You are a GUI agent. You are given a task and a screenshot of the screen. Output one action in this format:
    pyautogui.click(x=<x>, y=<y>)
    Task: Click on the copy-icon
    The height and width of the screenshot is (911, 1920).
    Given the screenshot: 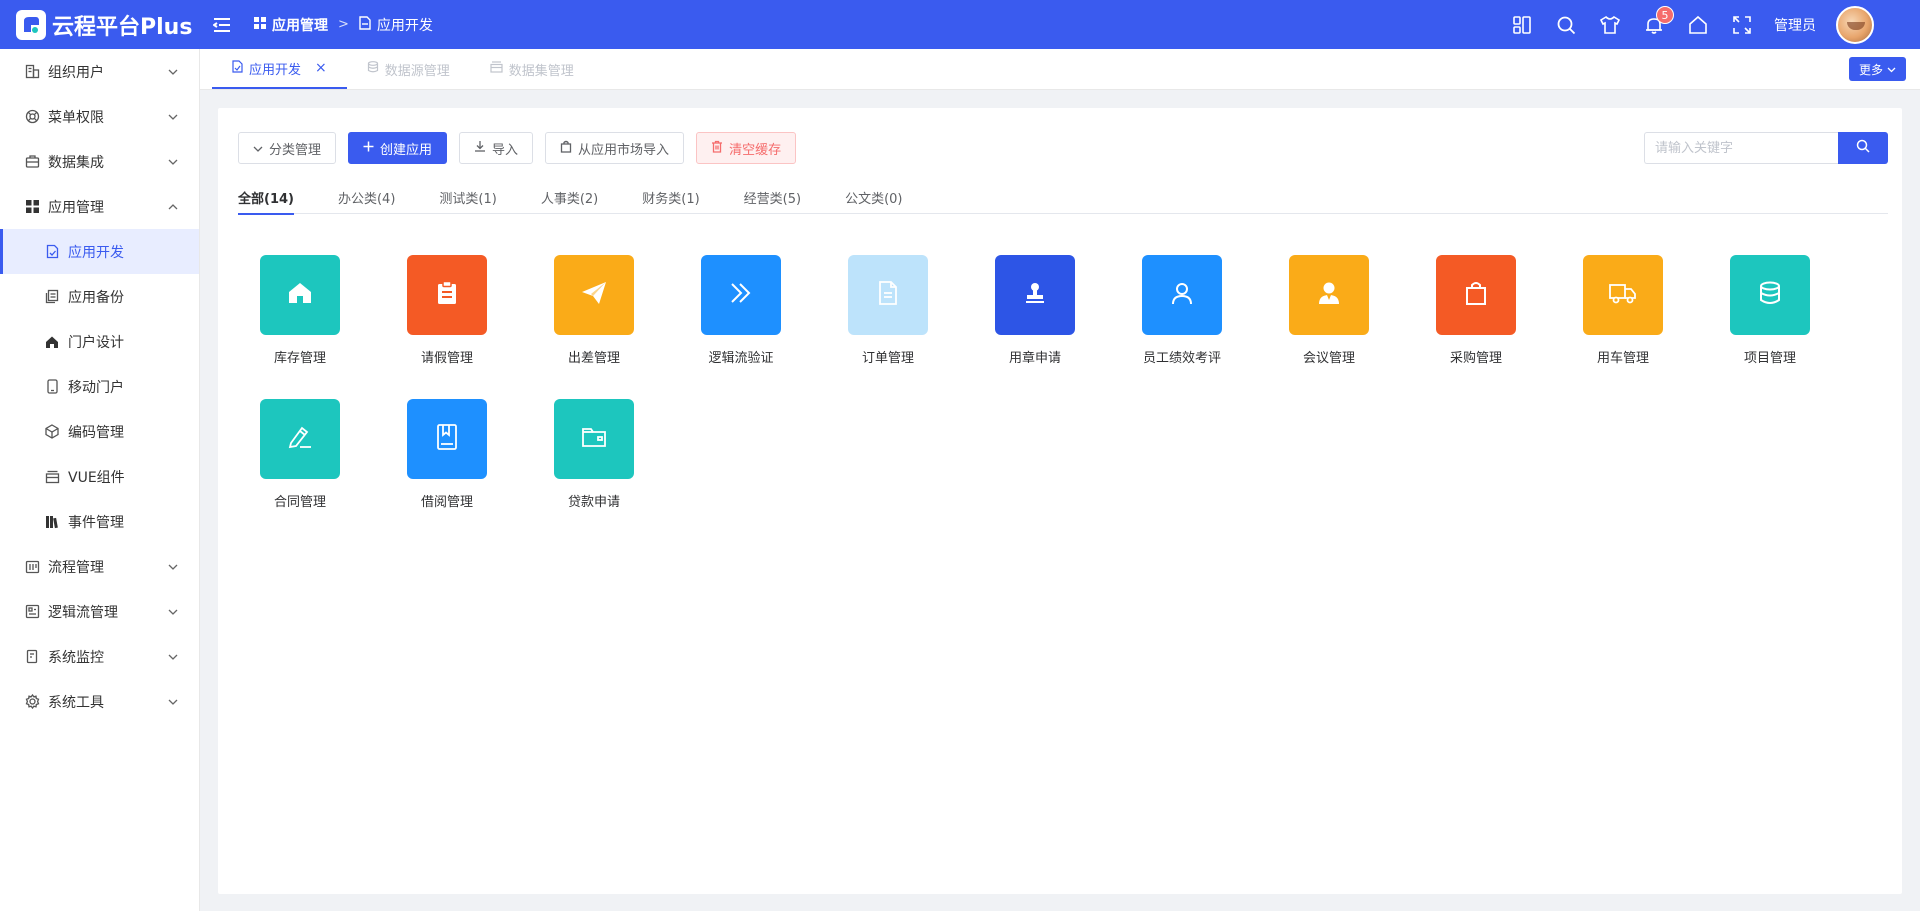 What is the action you would take?
    pyautogui.click(x=52, y=297)
    